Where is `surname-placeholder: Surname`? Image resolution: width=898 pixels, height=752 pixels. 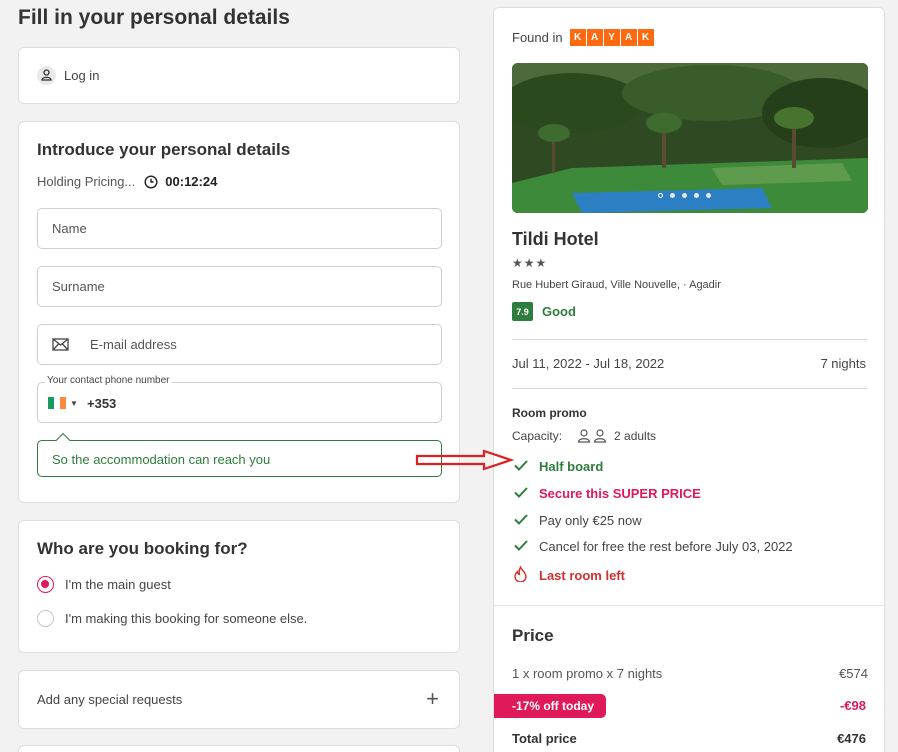
surname-placeholder: Surname is located at coordinates (78, 286).